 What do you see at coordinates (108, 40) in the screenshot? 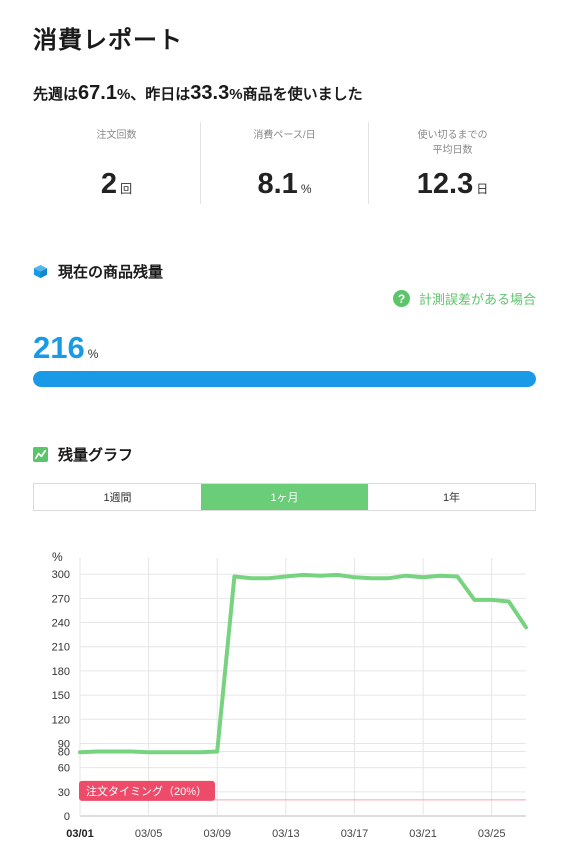
I see `page-title: 消費レポート` at bounding box center [108, 40].